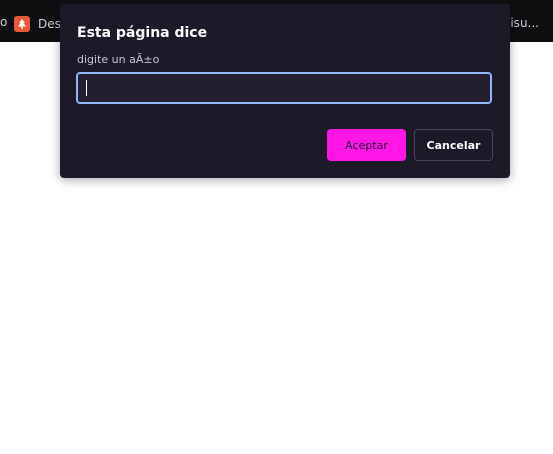 The width and height of the screenshot is (553, 454). Describe the element at coordinates (86, 88) in the screenshot. I see `text-caret` at that location.